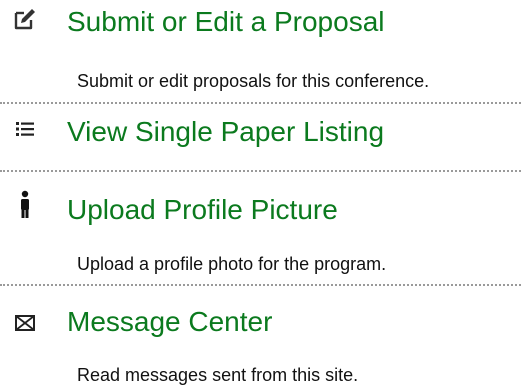 The width and height of the screenshot is (521, 390). I want to click on profile-picture-link: Upload Profile Picture, so click(260, 208).